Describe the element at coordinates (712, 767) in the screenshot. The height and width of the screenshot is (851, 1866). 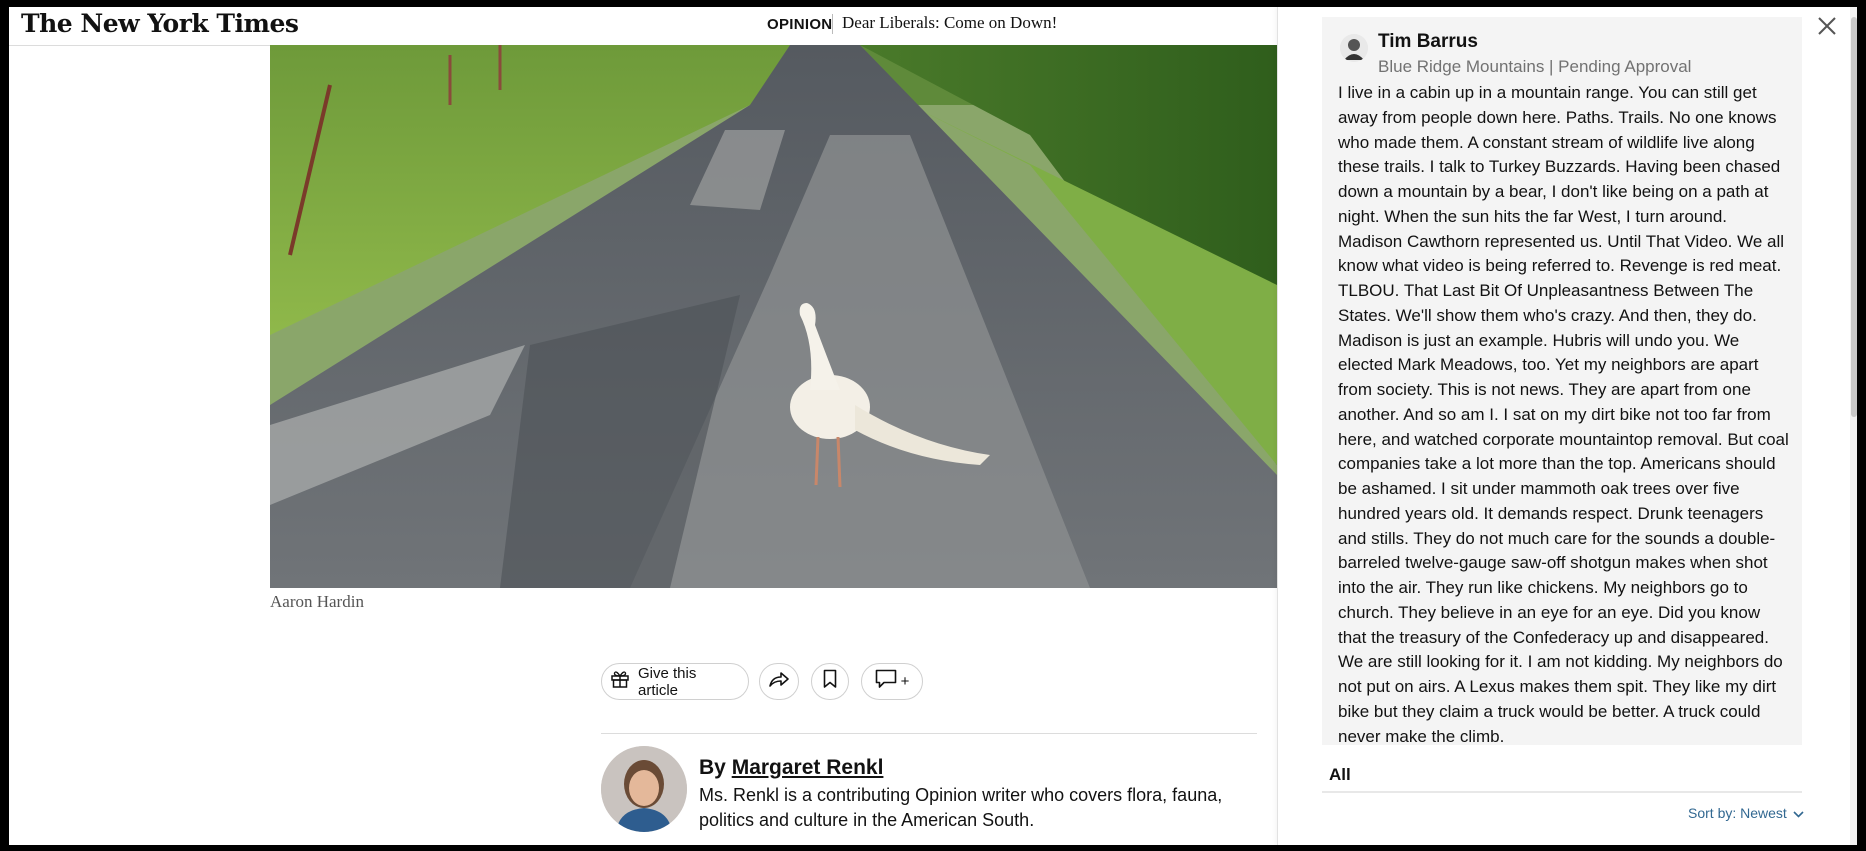
I see `byline-prefix: By` at that location.